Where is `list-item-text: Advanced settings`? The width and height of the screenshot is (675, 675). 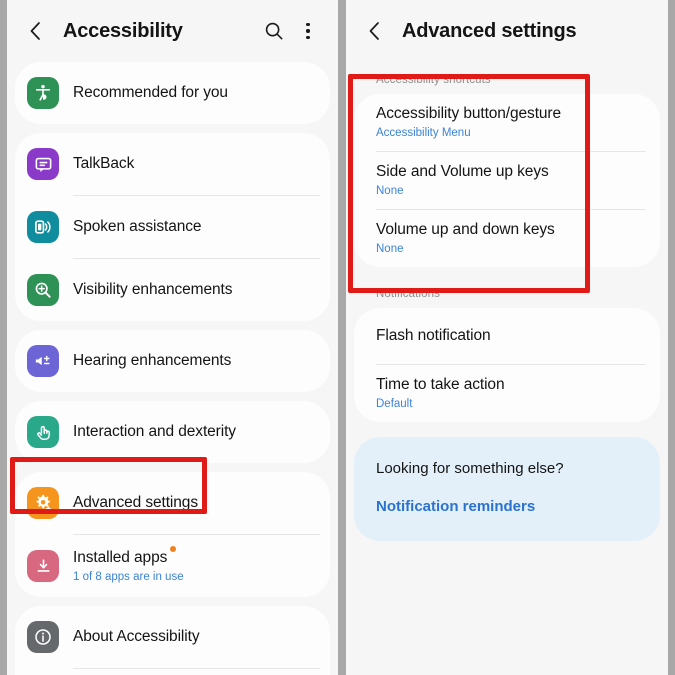 list-item-text: Advanced settings is located at coordinates (195, 503).